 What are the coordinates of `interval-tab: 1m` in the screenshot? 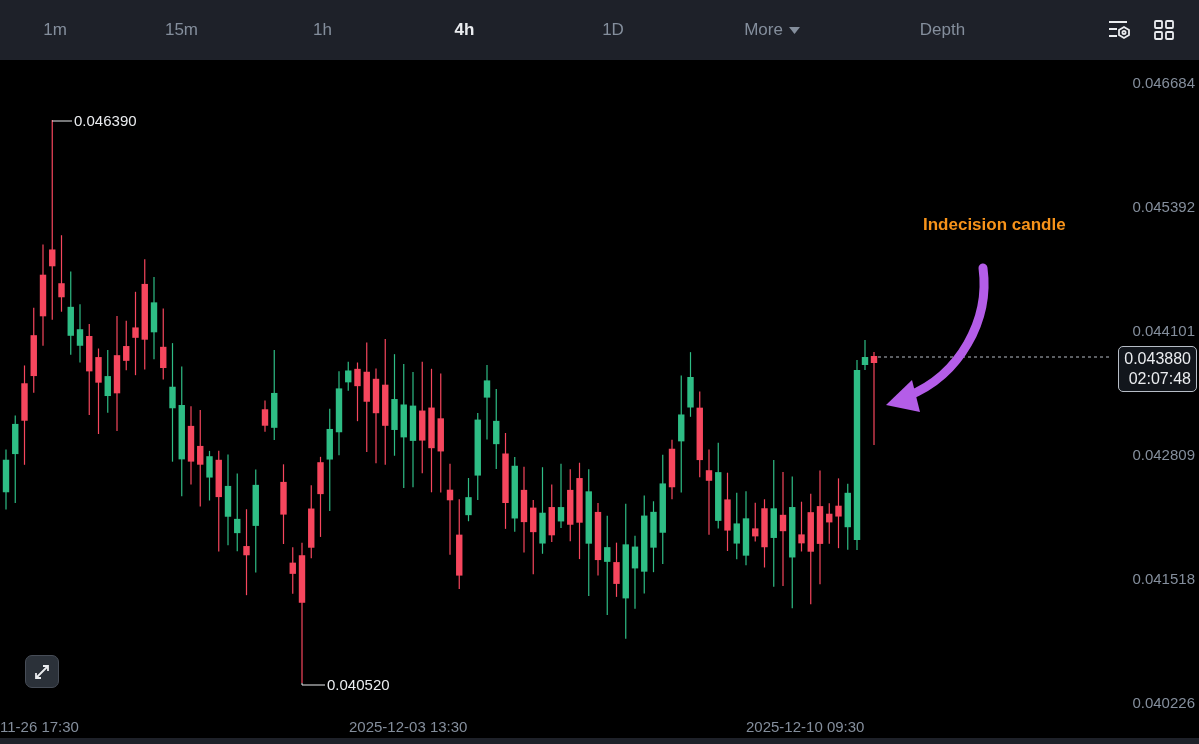 It's located at (55, 30).